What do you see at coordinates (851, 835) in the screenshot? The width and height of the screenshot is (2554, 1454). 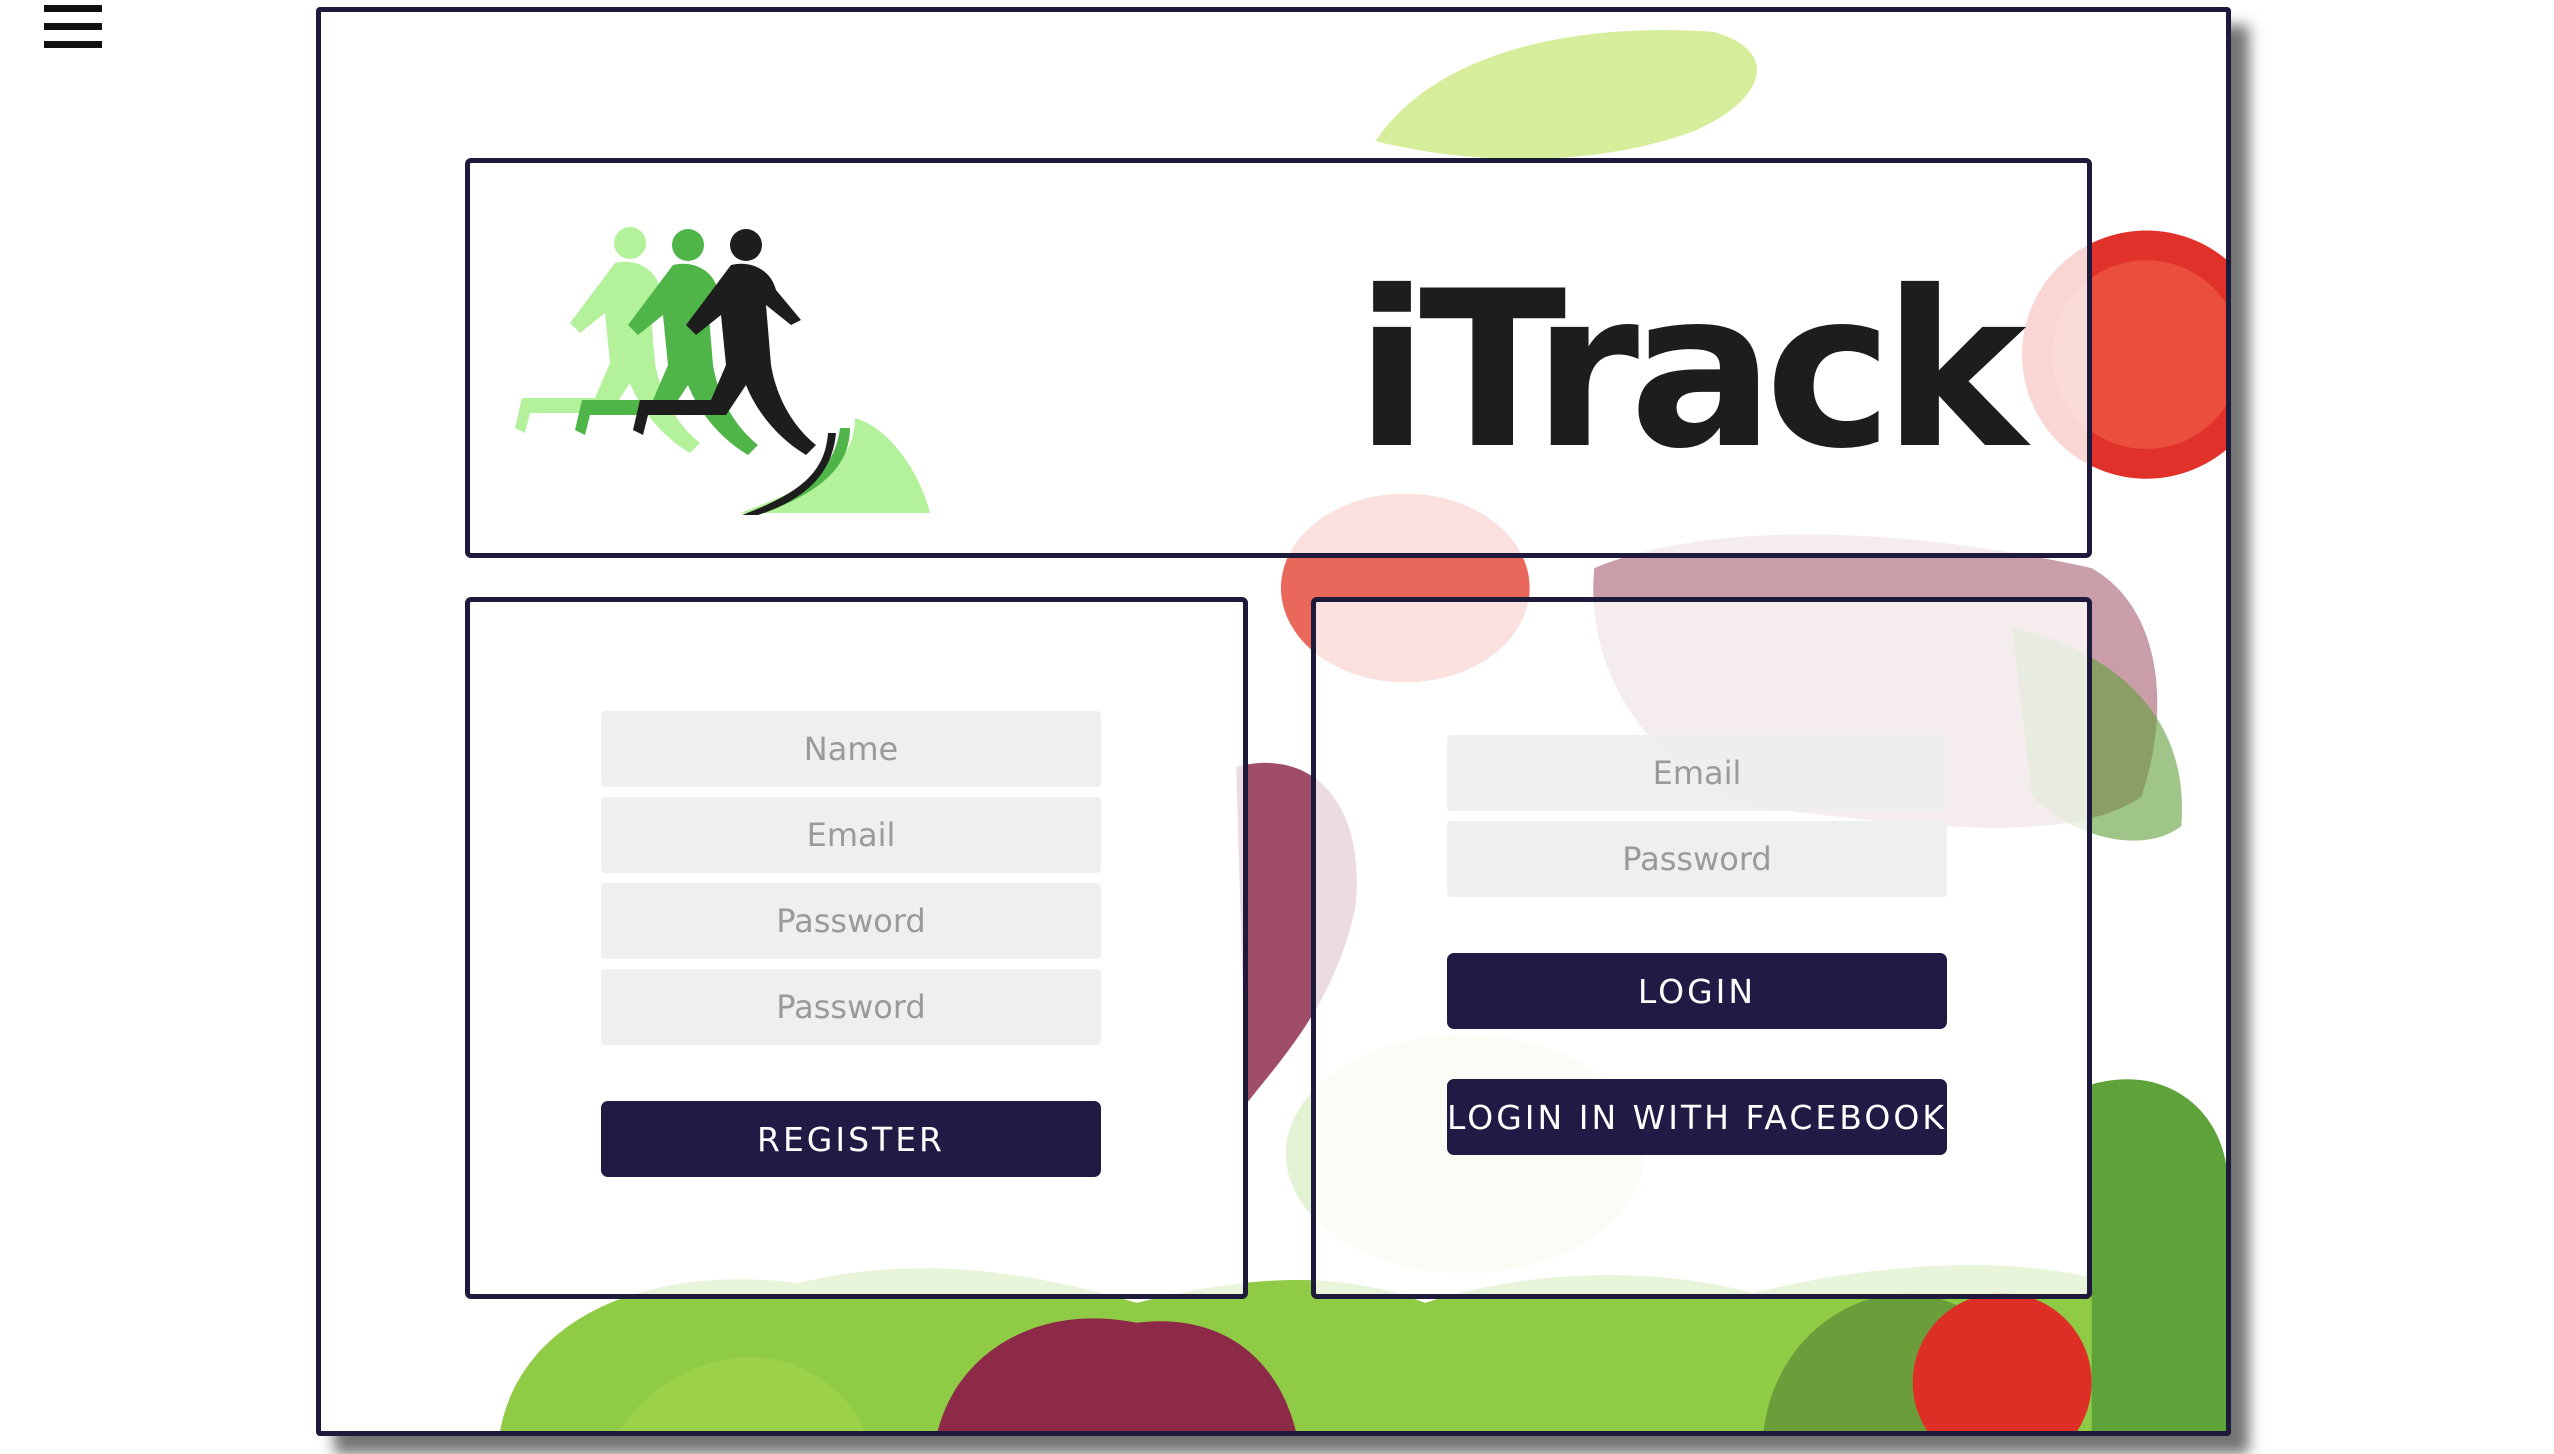 I see `register-email-input` at bounding box center [851, 835].